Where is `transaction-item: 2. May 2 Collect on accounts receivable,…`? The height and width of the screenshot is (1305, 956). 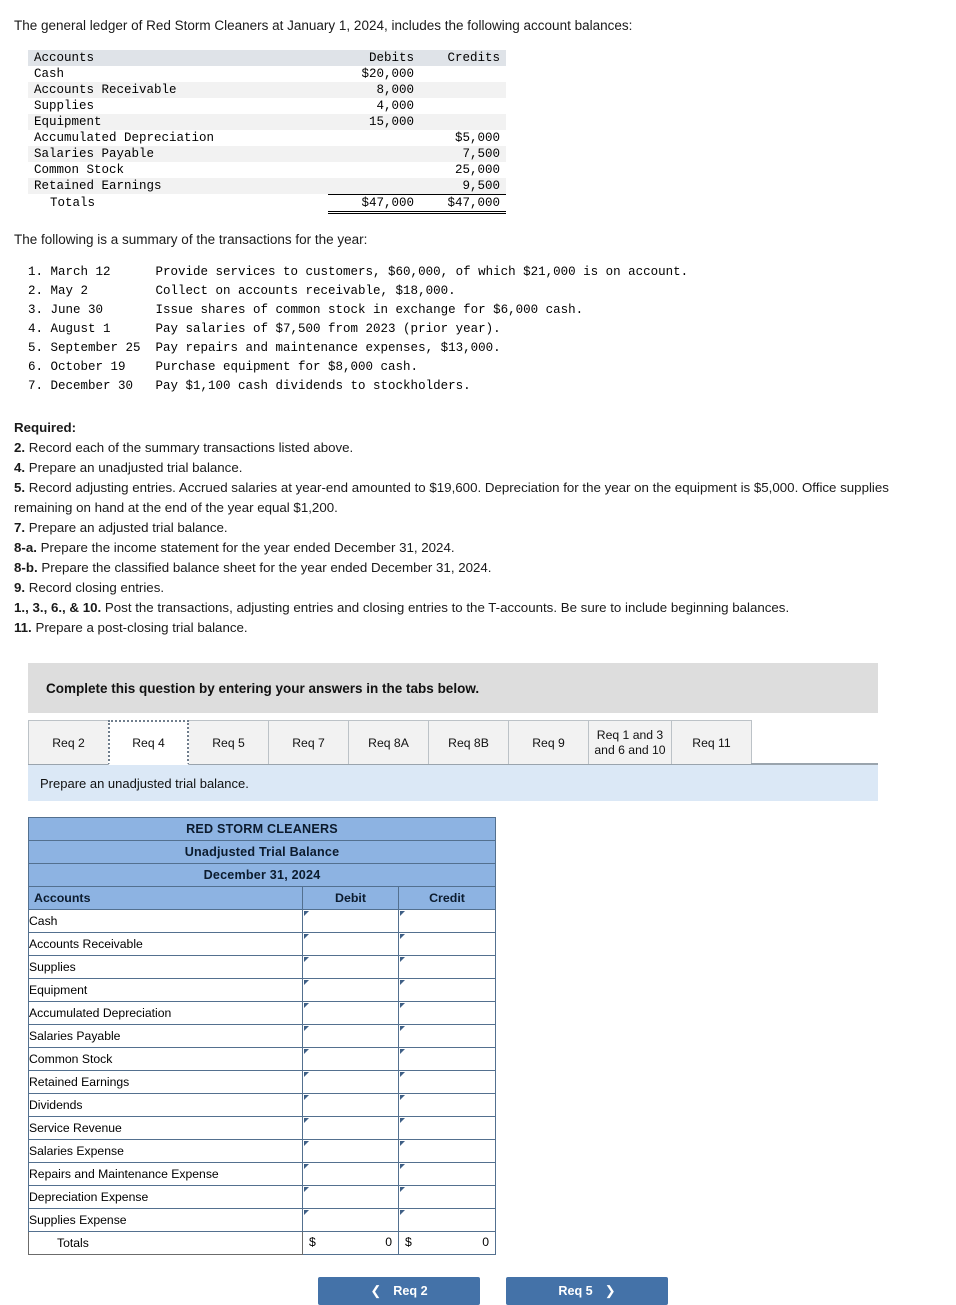
transaction-item: 2. May 2 Collect on accounts receivable,… is located at coordinates (242, 291).